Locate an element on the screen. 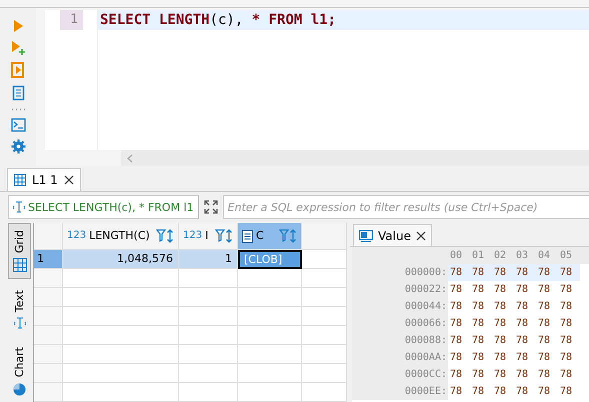 The height and width of the screenshot is (402, 589). pie-chart-icon is located at coordinates (19, 389).